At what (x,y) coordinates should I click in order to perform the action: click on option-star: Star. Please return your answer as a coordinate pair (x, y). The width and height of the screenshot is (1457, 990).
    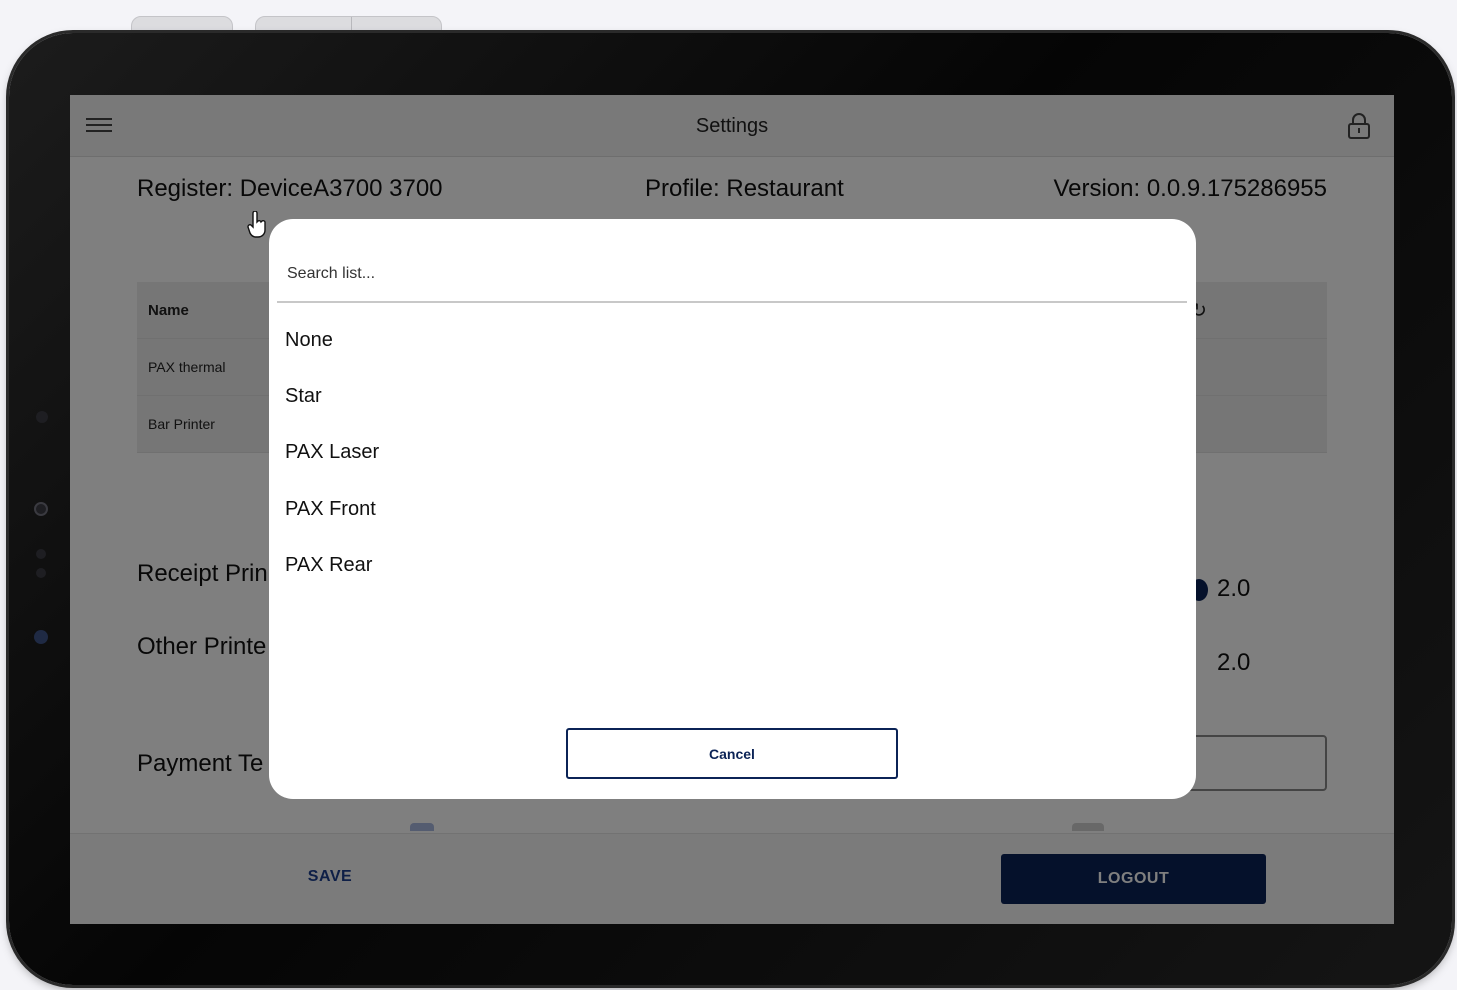
    Looking at the image, I should click on (303, 396).